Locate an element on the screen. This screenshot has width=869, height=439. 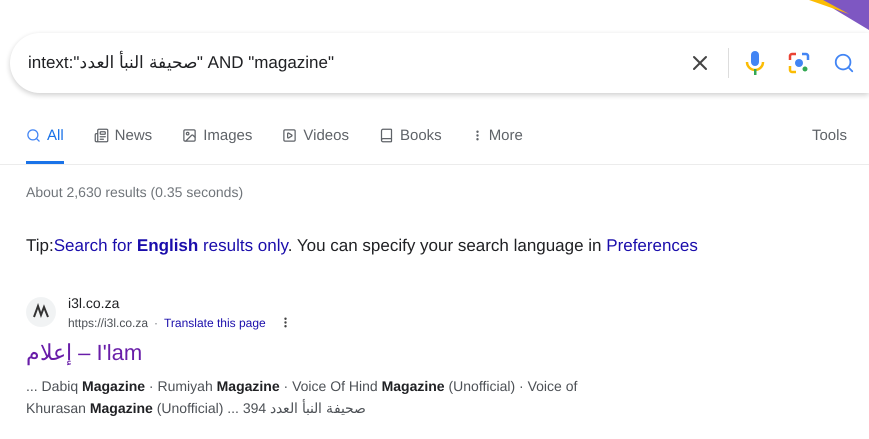
site-favicon is located at coordinates (41, 312).